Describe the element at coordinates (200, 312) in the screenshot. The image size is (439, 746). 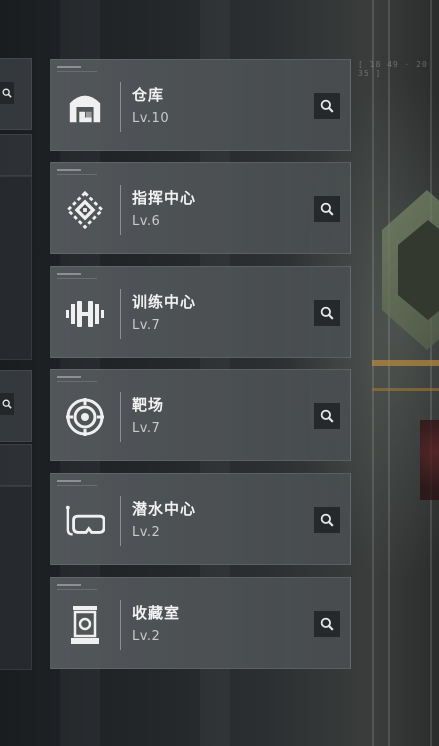
I see `facility-card-training-center: 训练中心 Lv.7` at that location.